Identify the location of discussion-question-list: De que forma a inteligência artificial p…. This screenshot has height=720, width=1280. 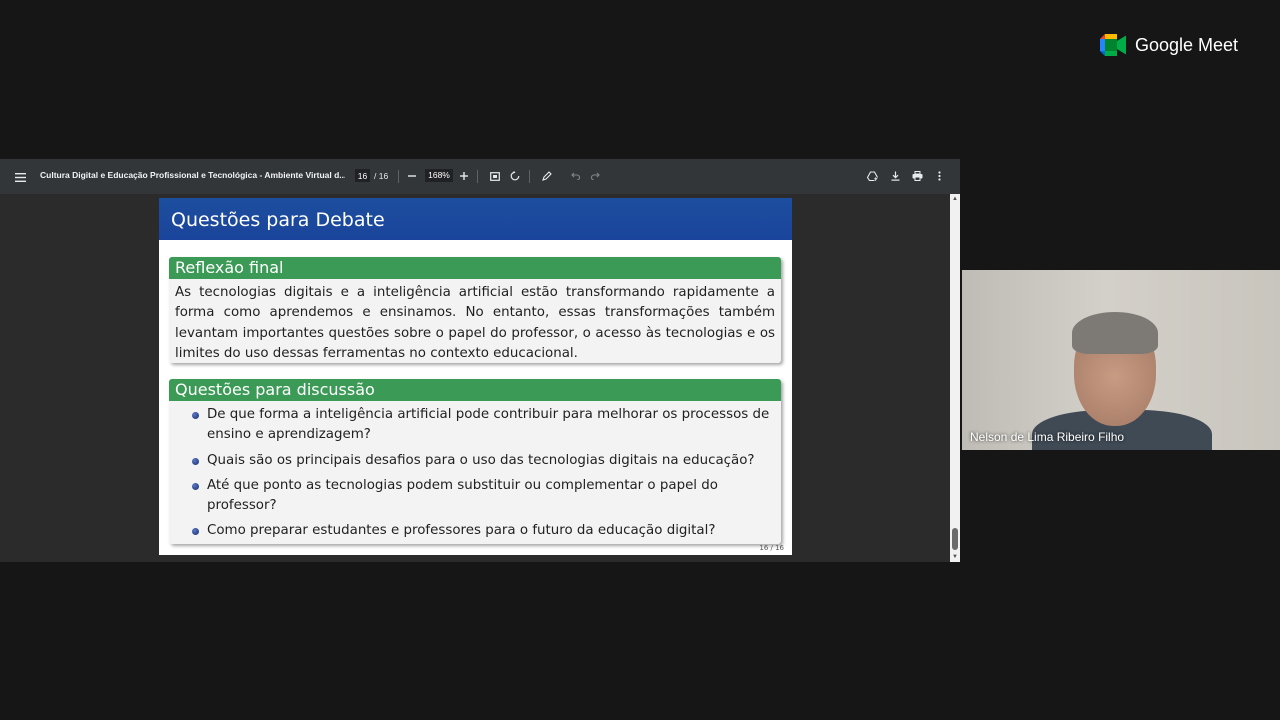
(475, 471).